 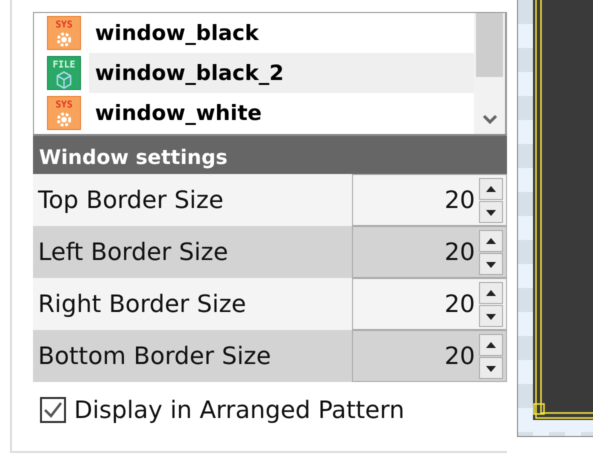 What do you see at coordinates (281, 33) in the screenshot?
I see `asset-item: window_black` at bounding box center [281, 33].